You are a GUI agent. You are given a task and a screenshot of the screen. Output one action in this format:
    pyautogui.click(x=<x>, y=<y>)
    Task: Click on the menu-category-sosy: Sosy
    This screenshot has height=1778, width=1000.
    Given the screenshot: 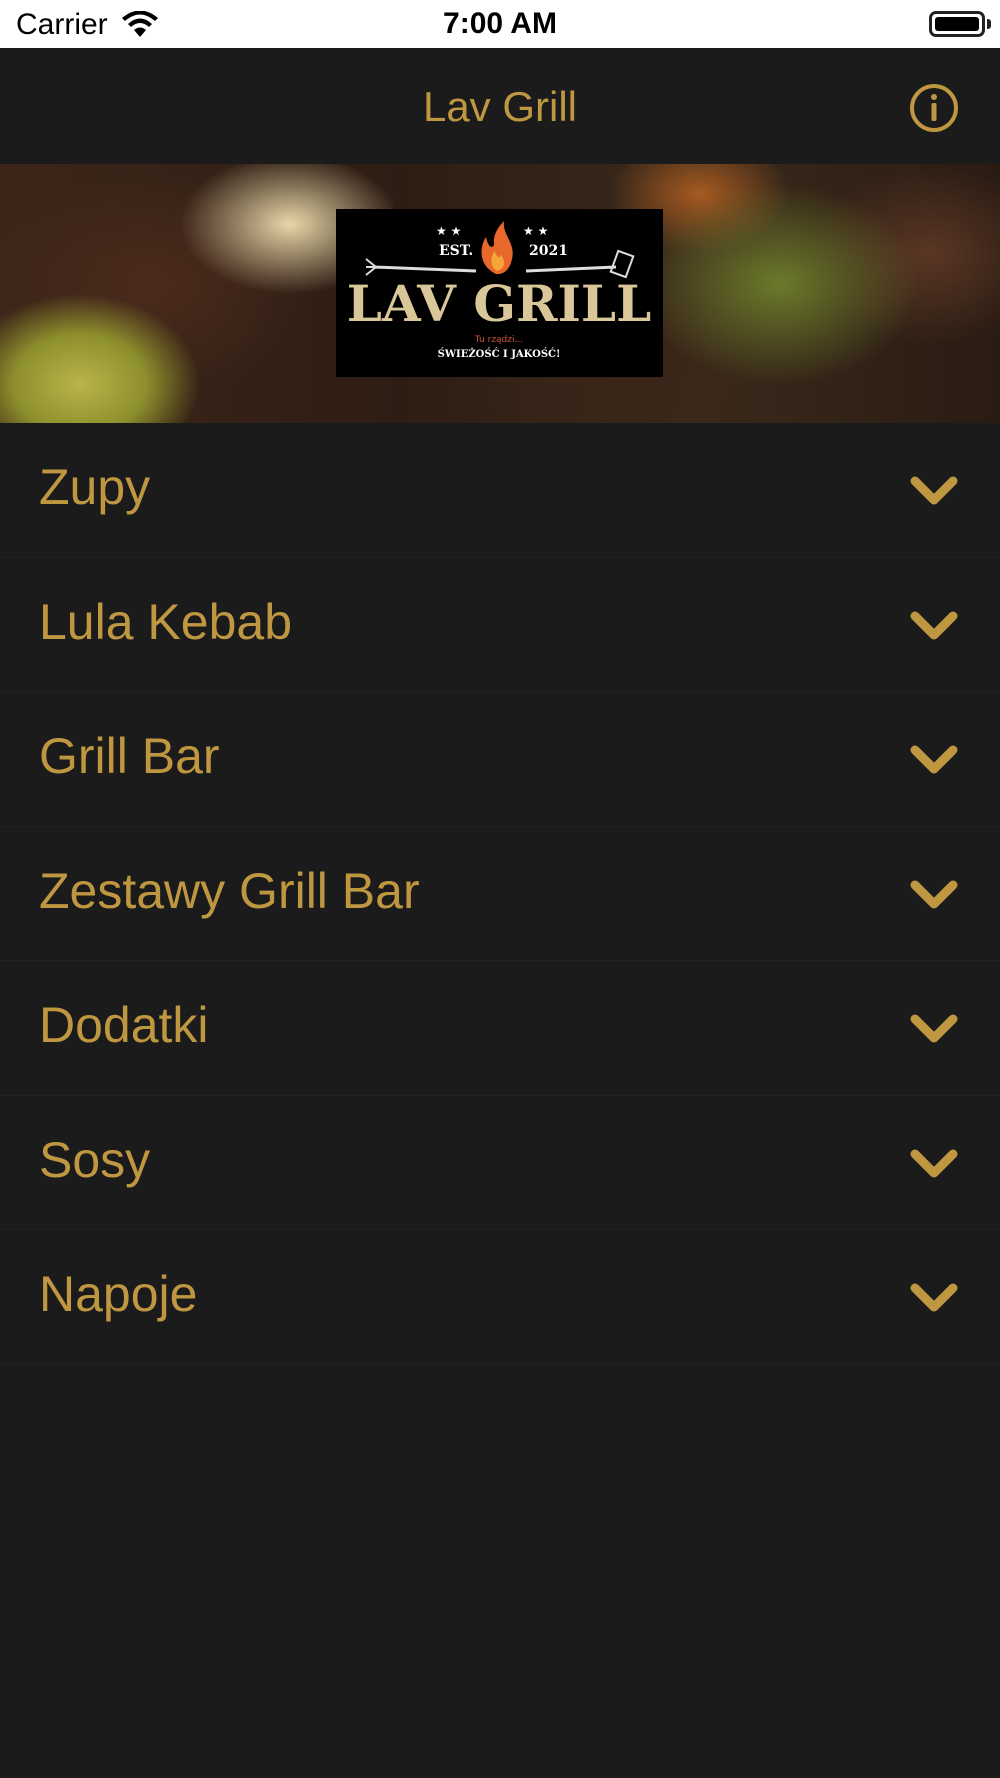 What is the action you would take?
    pyautogui.click(x=500, y=1163)
    